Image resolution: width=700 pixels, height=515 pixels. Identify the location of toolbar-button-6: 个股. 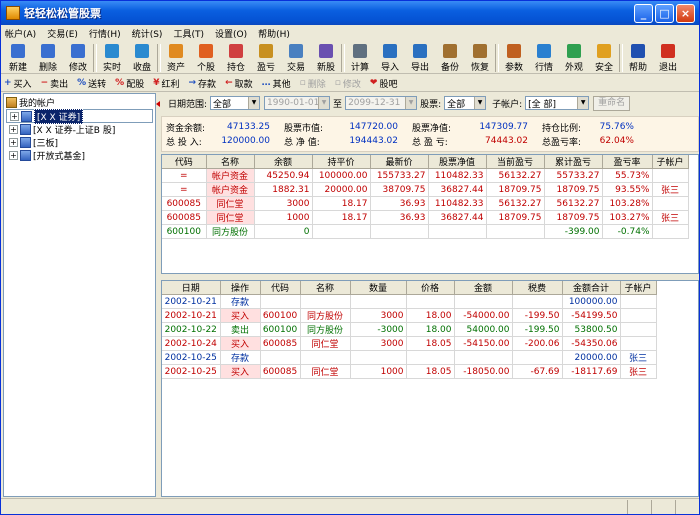
(206, 58).